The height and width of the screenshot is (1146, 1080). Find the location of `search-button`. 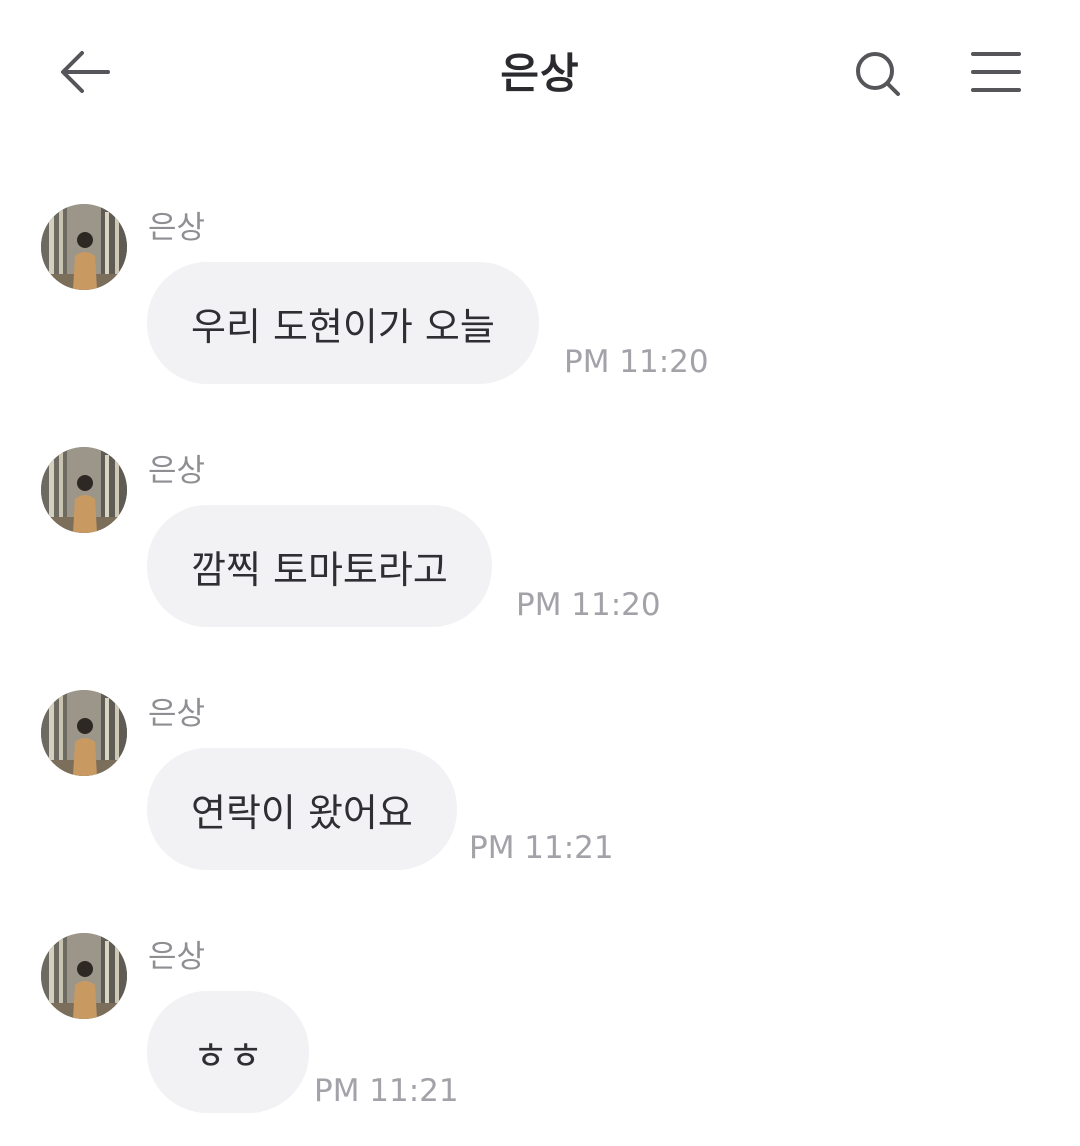

search-button is located at coordinates (878, 76).